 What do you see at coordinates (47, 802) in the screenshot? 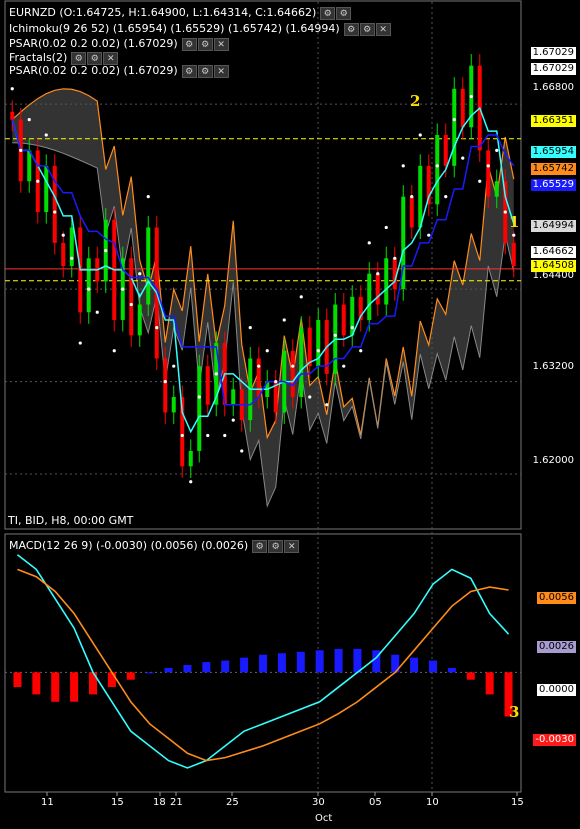
I see `x-tick-11: 11` at bounding box center [47, 802].